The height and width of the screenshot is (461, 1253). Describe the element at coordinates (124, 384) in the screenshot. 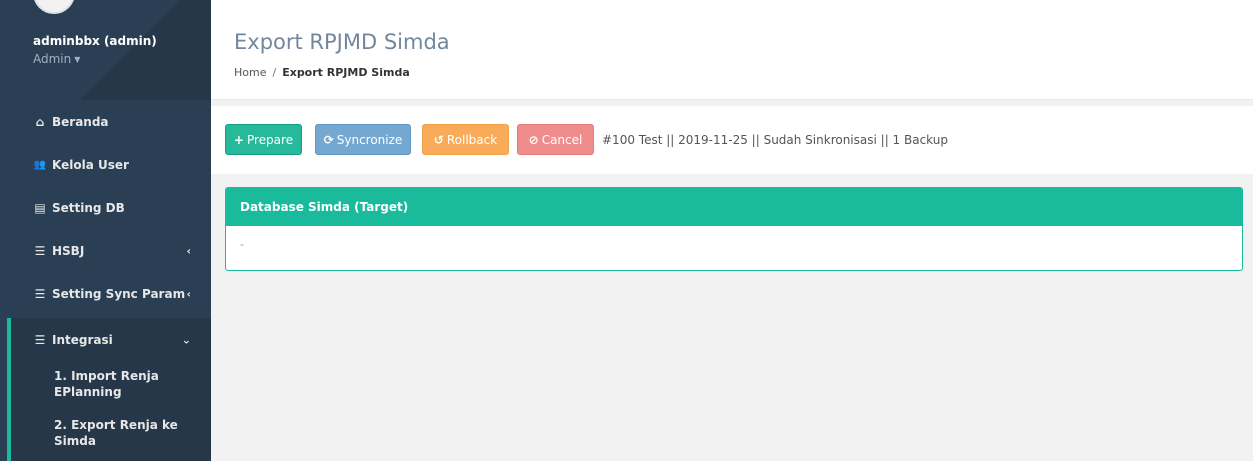

I see `submenu-item-import-renja: 1. Import Renja EPlanning` at that location.